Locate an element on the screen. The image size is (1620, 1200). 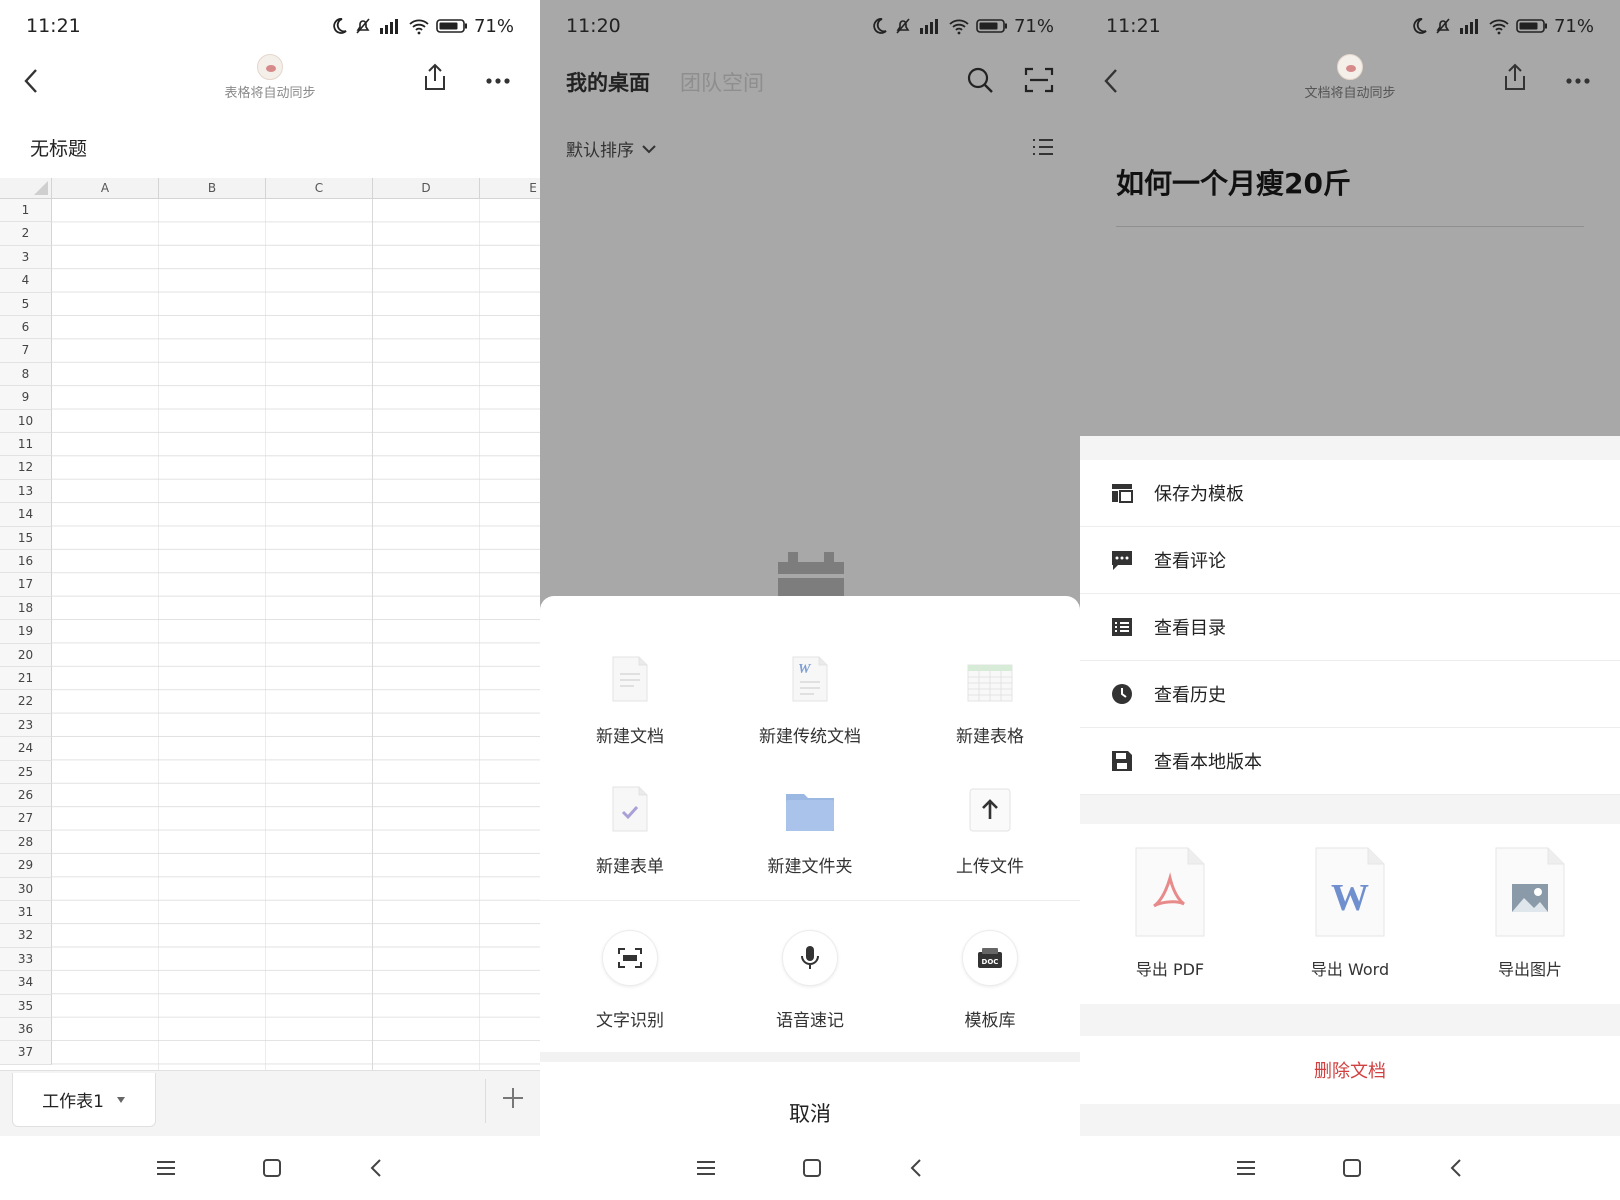
row-header: 19 is located at coordinates (26, 632).